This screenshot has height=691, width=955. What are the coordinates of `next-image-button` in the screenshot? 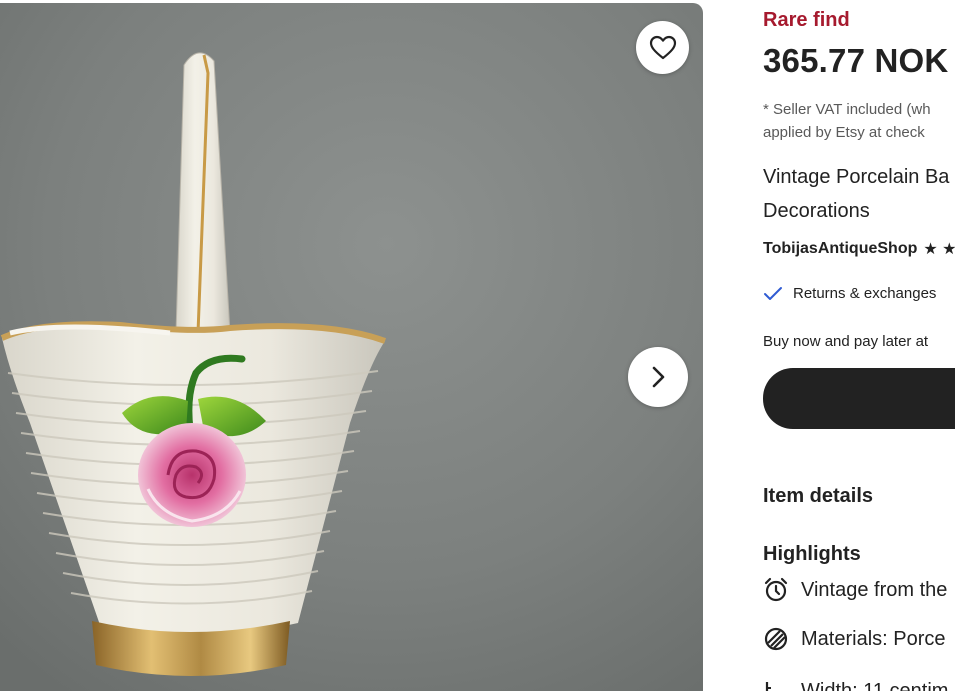 It's located at (658, 377).